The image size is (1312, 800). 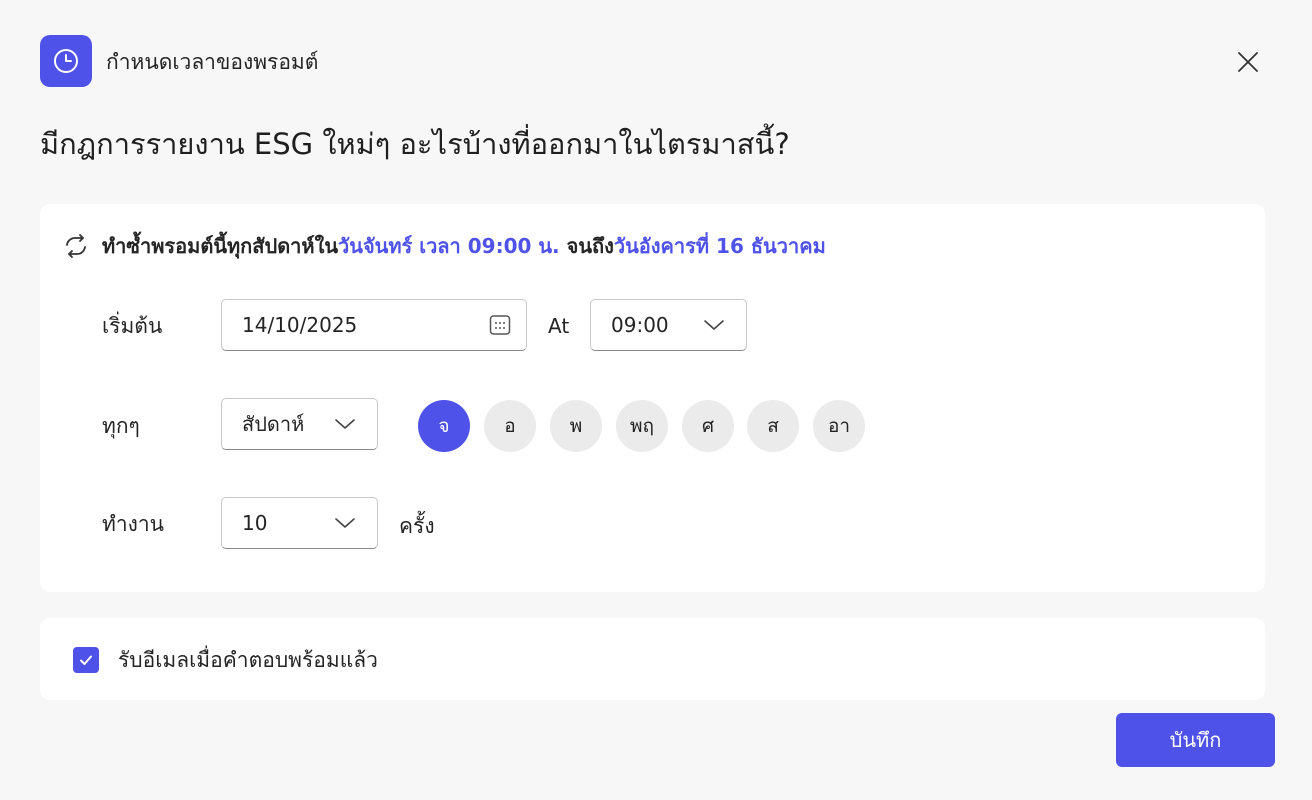 I want to click on day-tue: อ, so click(x=510, y=426).